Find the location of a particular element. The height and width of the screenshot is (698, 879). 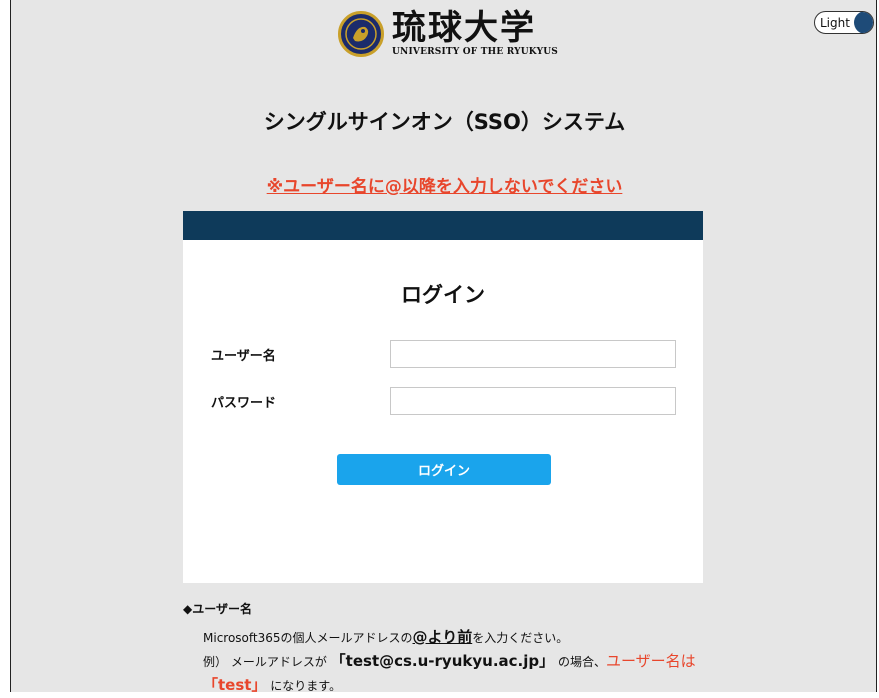

login-title: ログイン is located at coordinates (443, 295).